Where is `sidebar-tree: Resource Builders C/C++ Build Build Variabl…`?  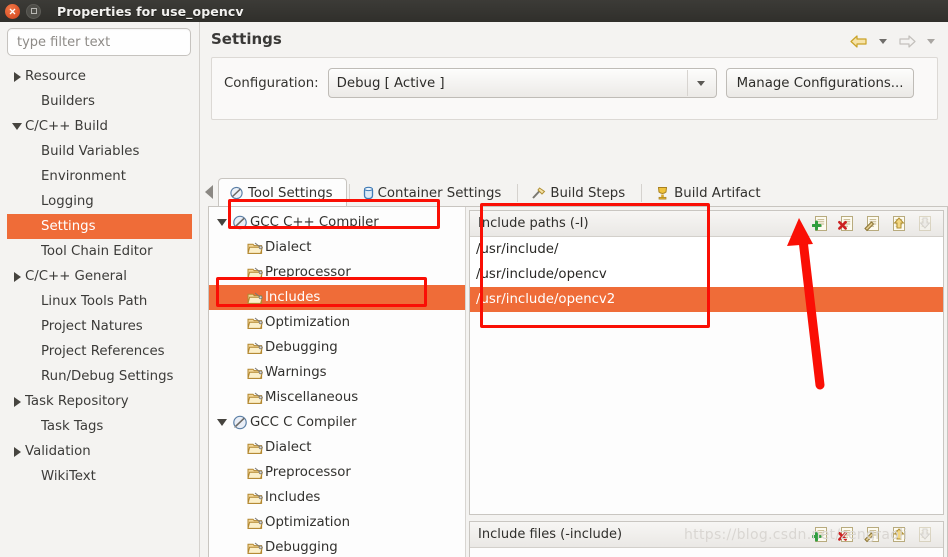
sidebar-tree: Resource Builders C/C++ Build Build Variabl… is located at coordinates (99, 276).